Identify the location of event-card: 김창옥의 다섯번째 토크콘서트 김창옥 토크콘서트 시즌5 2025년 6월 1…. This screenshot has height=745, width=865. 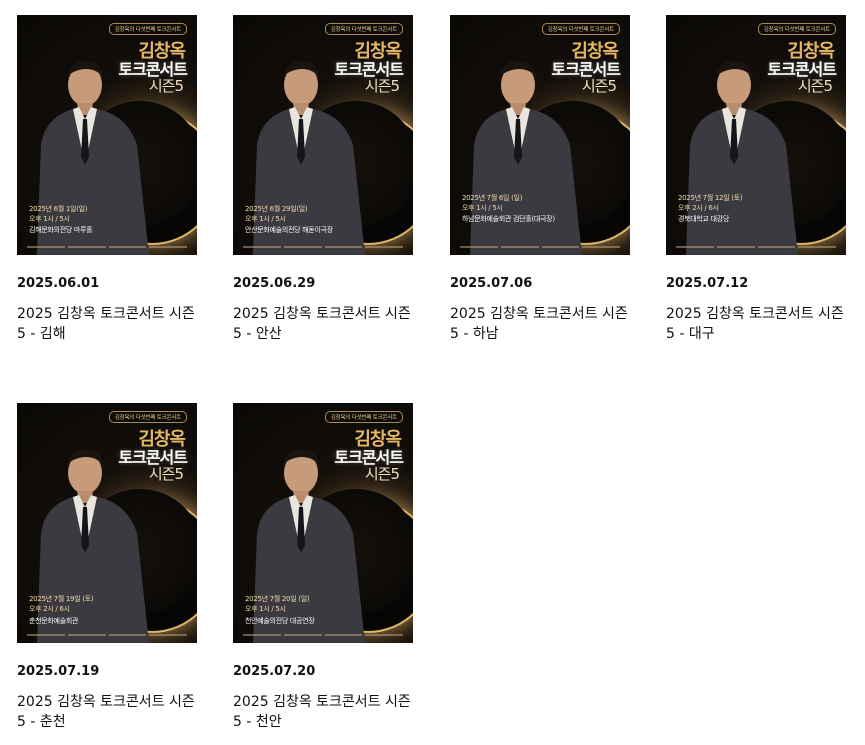
(115, 179).